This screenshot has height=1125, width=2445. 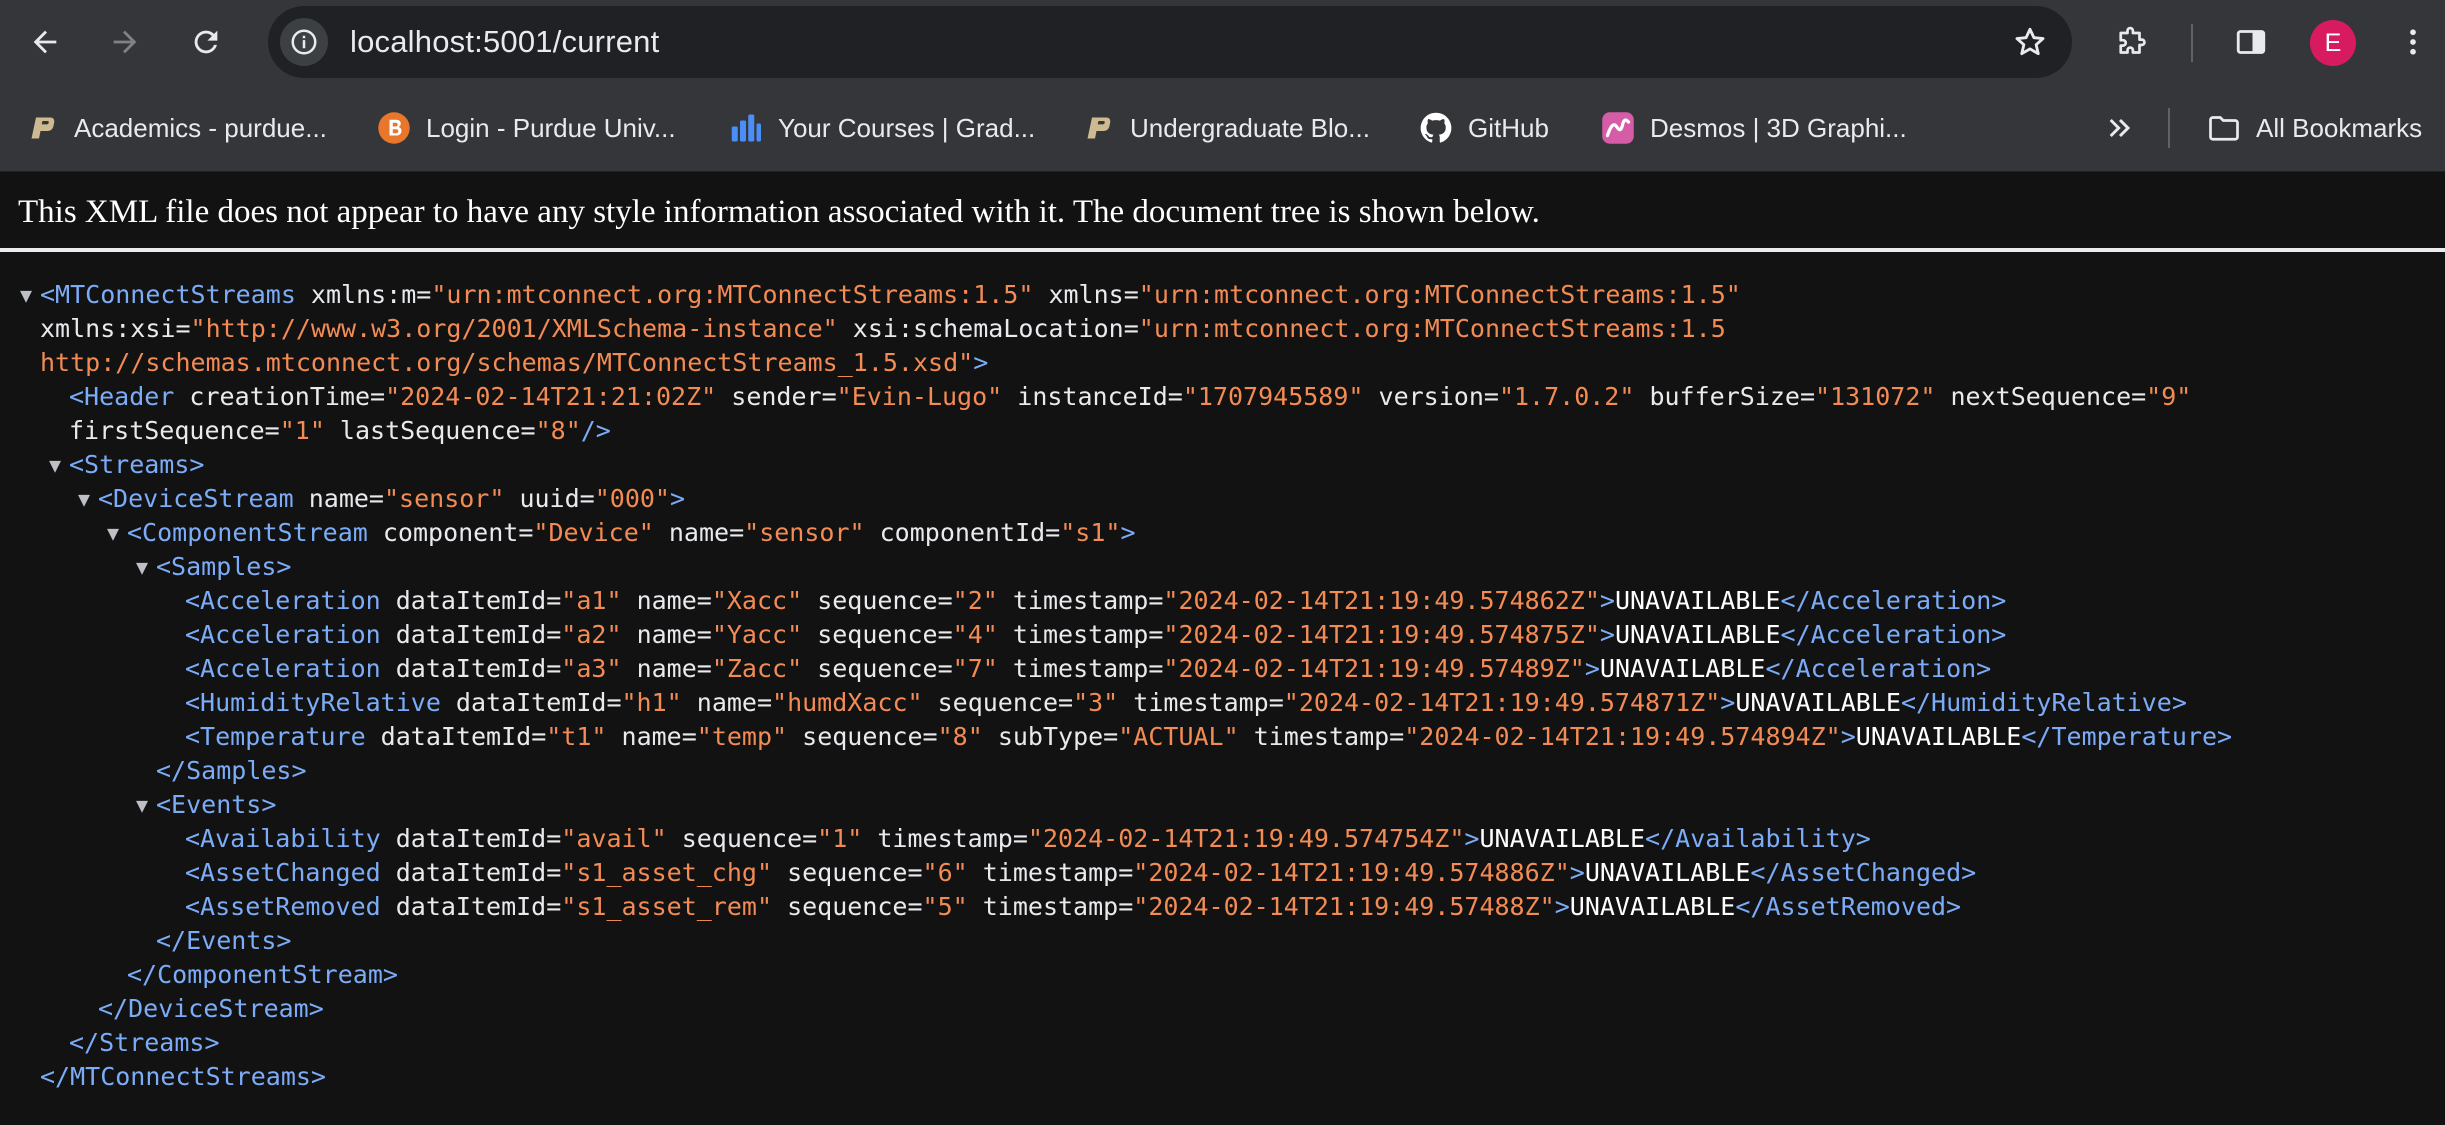 I want to click on all-bookmarks-button: All Bookmarks, so click(x=2314, y=128).